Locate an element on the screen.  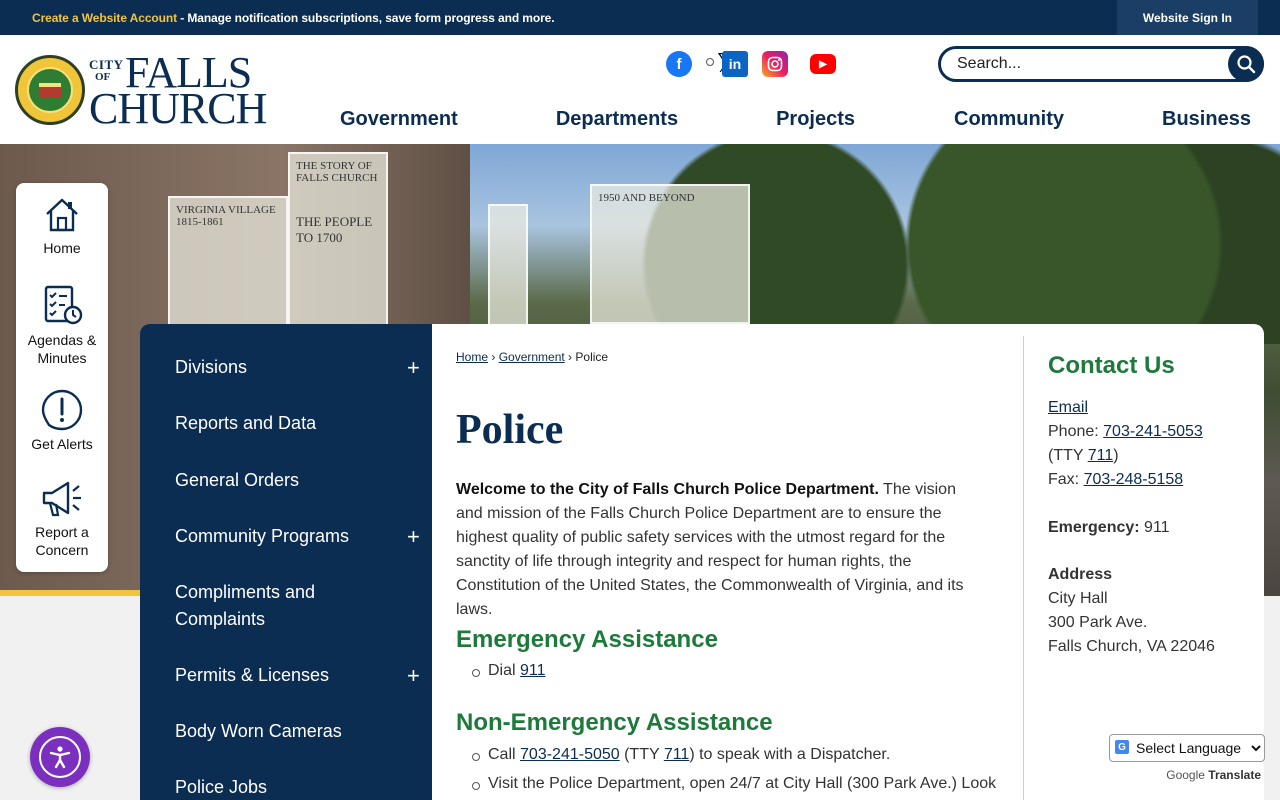
quick-link-label: Get Alerts is located at coordinates (62, 444).